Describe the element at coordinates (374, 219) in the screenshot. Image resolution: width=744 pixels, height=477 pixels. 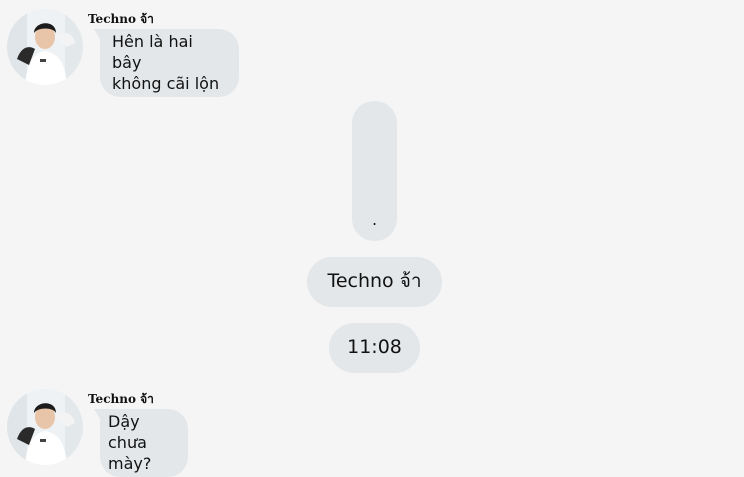
I see `tall-pill-text: .` at that location.